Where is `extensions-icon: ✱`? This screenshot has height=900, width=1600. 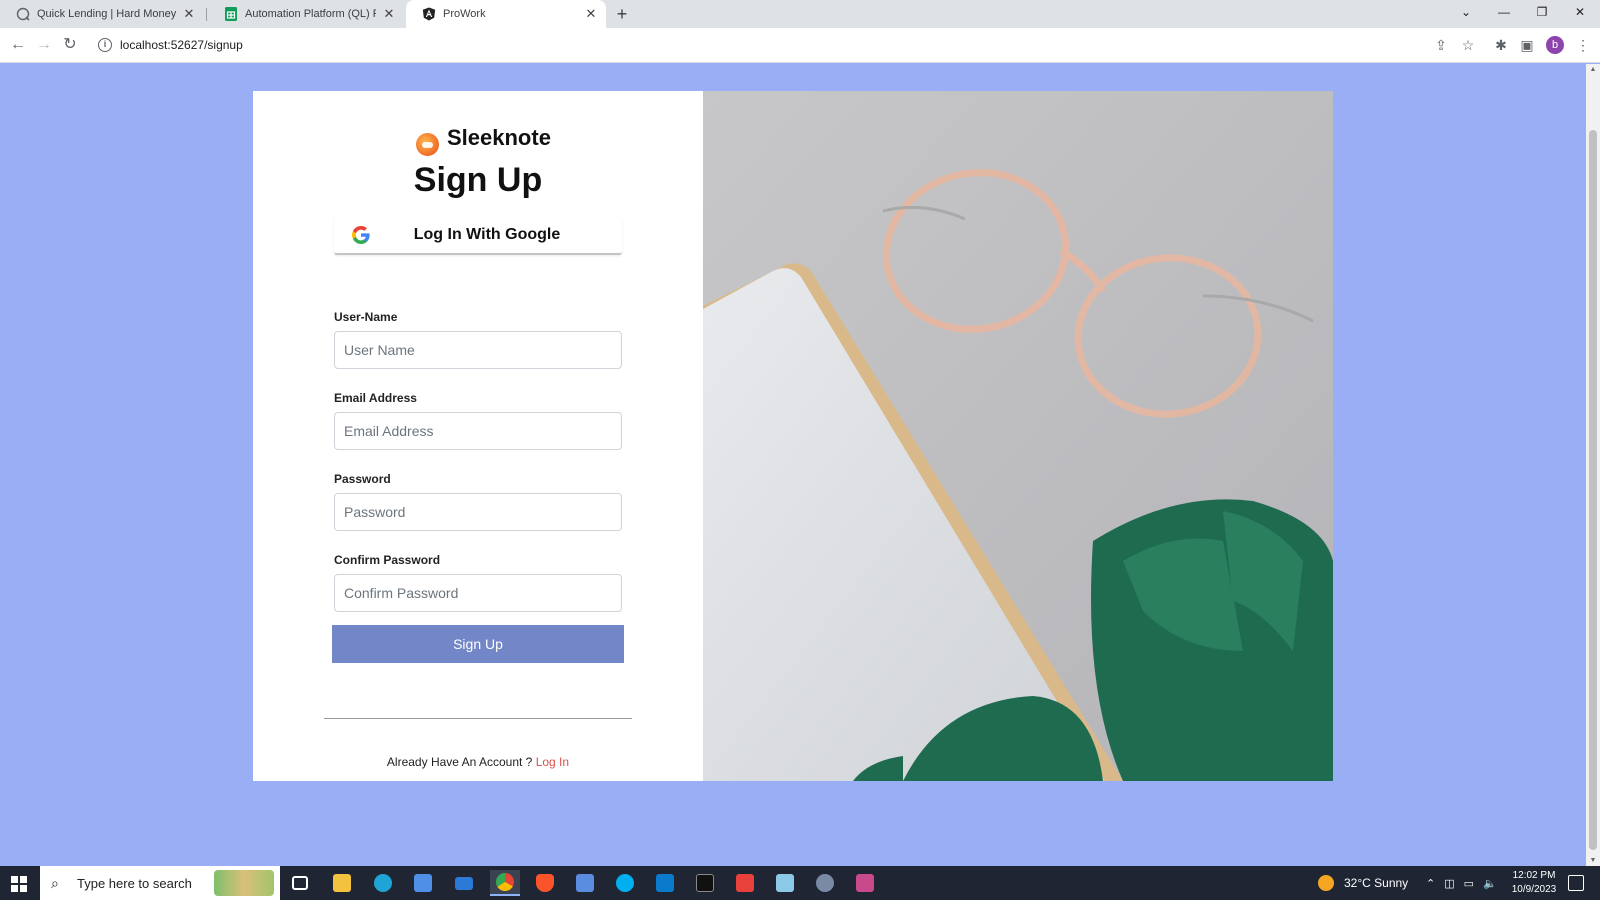
extensions-icon: ✱ is located at coordinates (1501, 45).